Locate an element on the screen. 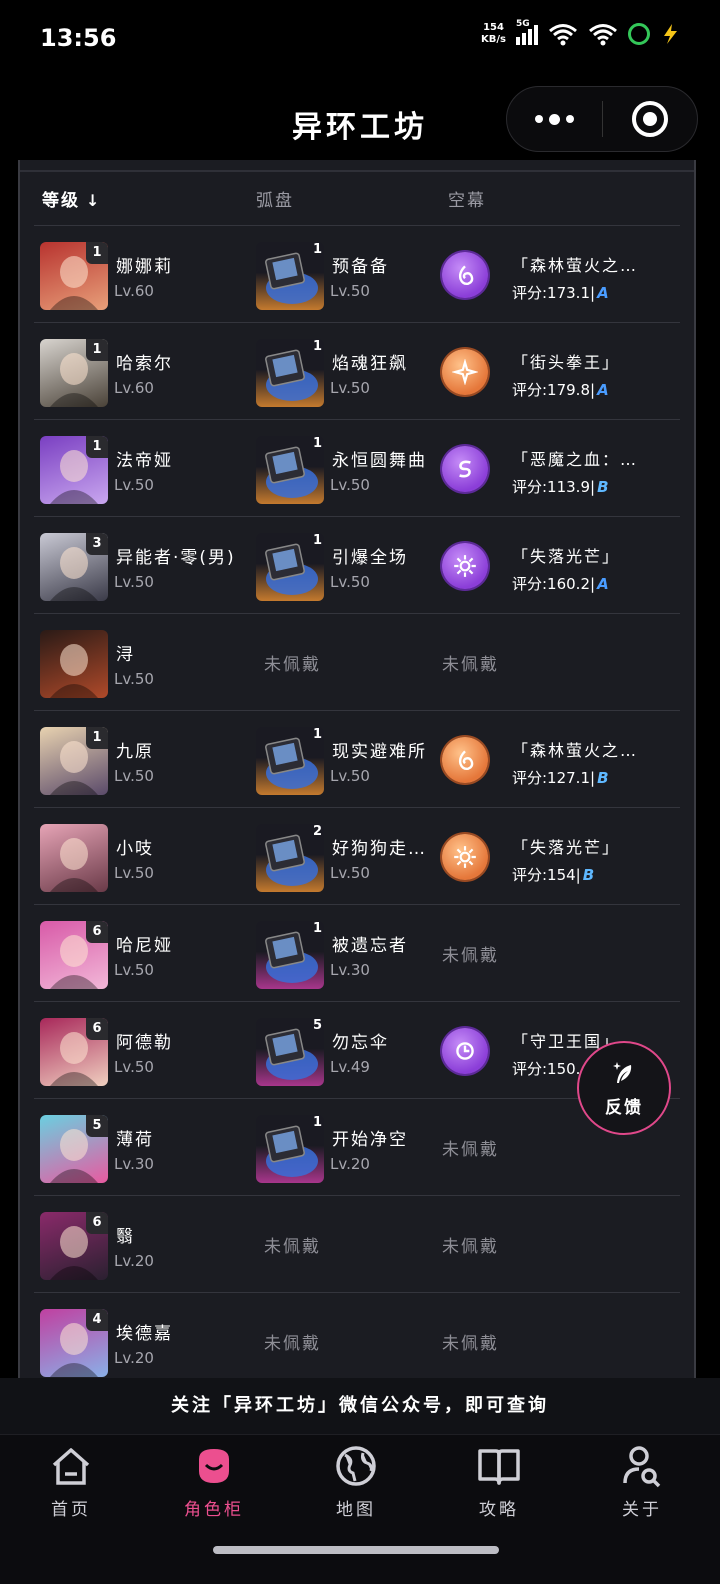 The image size is (720, 1584). table-row: 5 薄荷 Lv.30 1 开始净空 Lv.20 未佩戴 is located at coordinates (357, 1147).